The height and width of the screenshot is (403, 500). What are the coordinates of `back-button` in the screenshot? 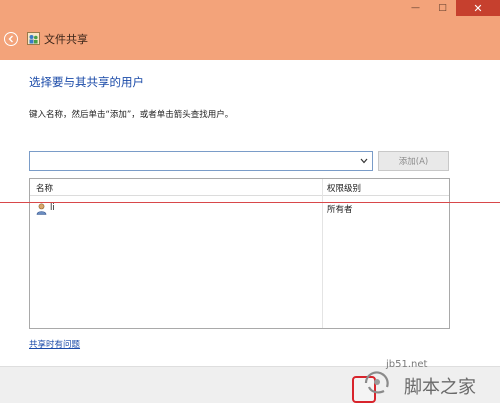 It's located at (11, 39).